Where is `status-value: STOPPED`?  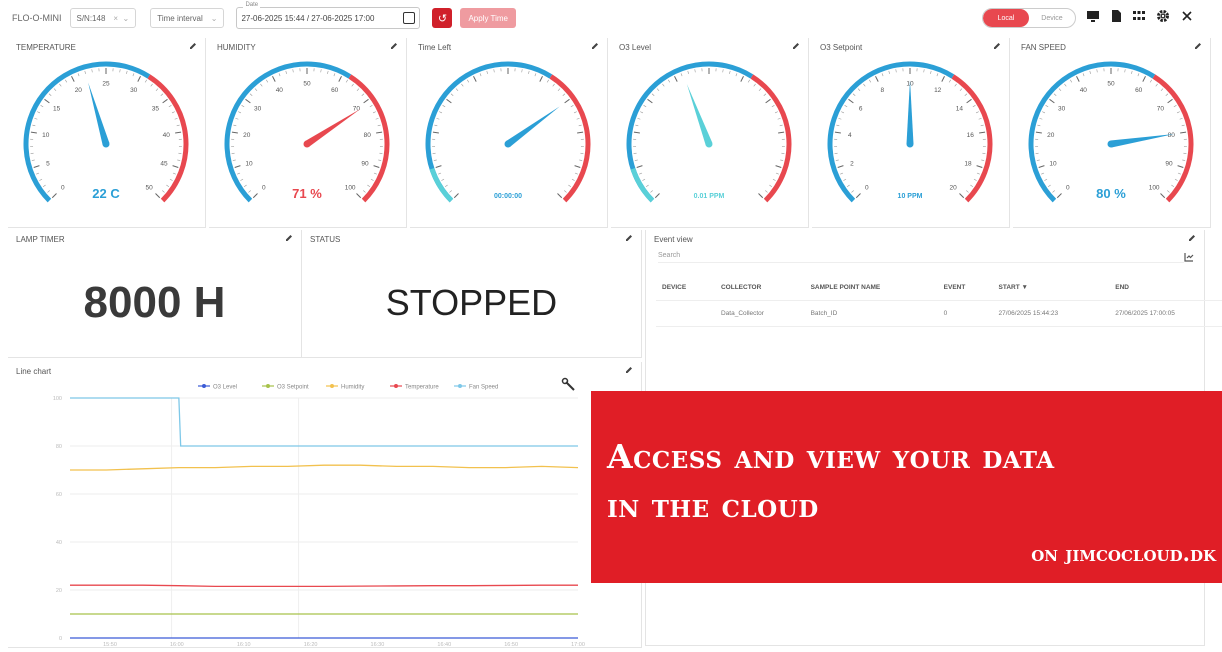
status-value: STOPPED is located at coordinates (471, 302).